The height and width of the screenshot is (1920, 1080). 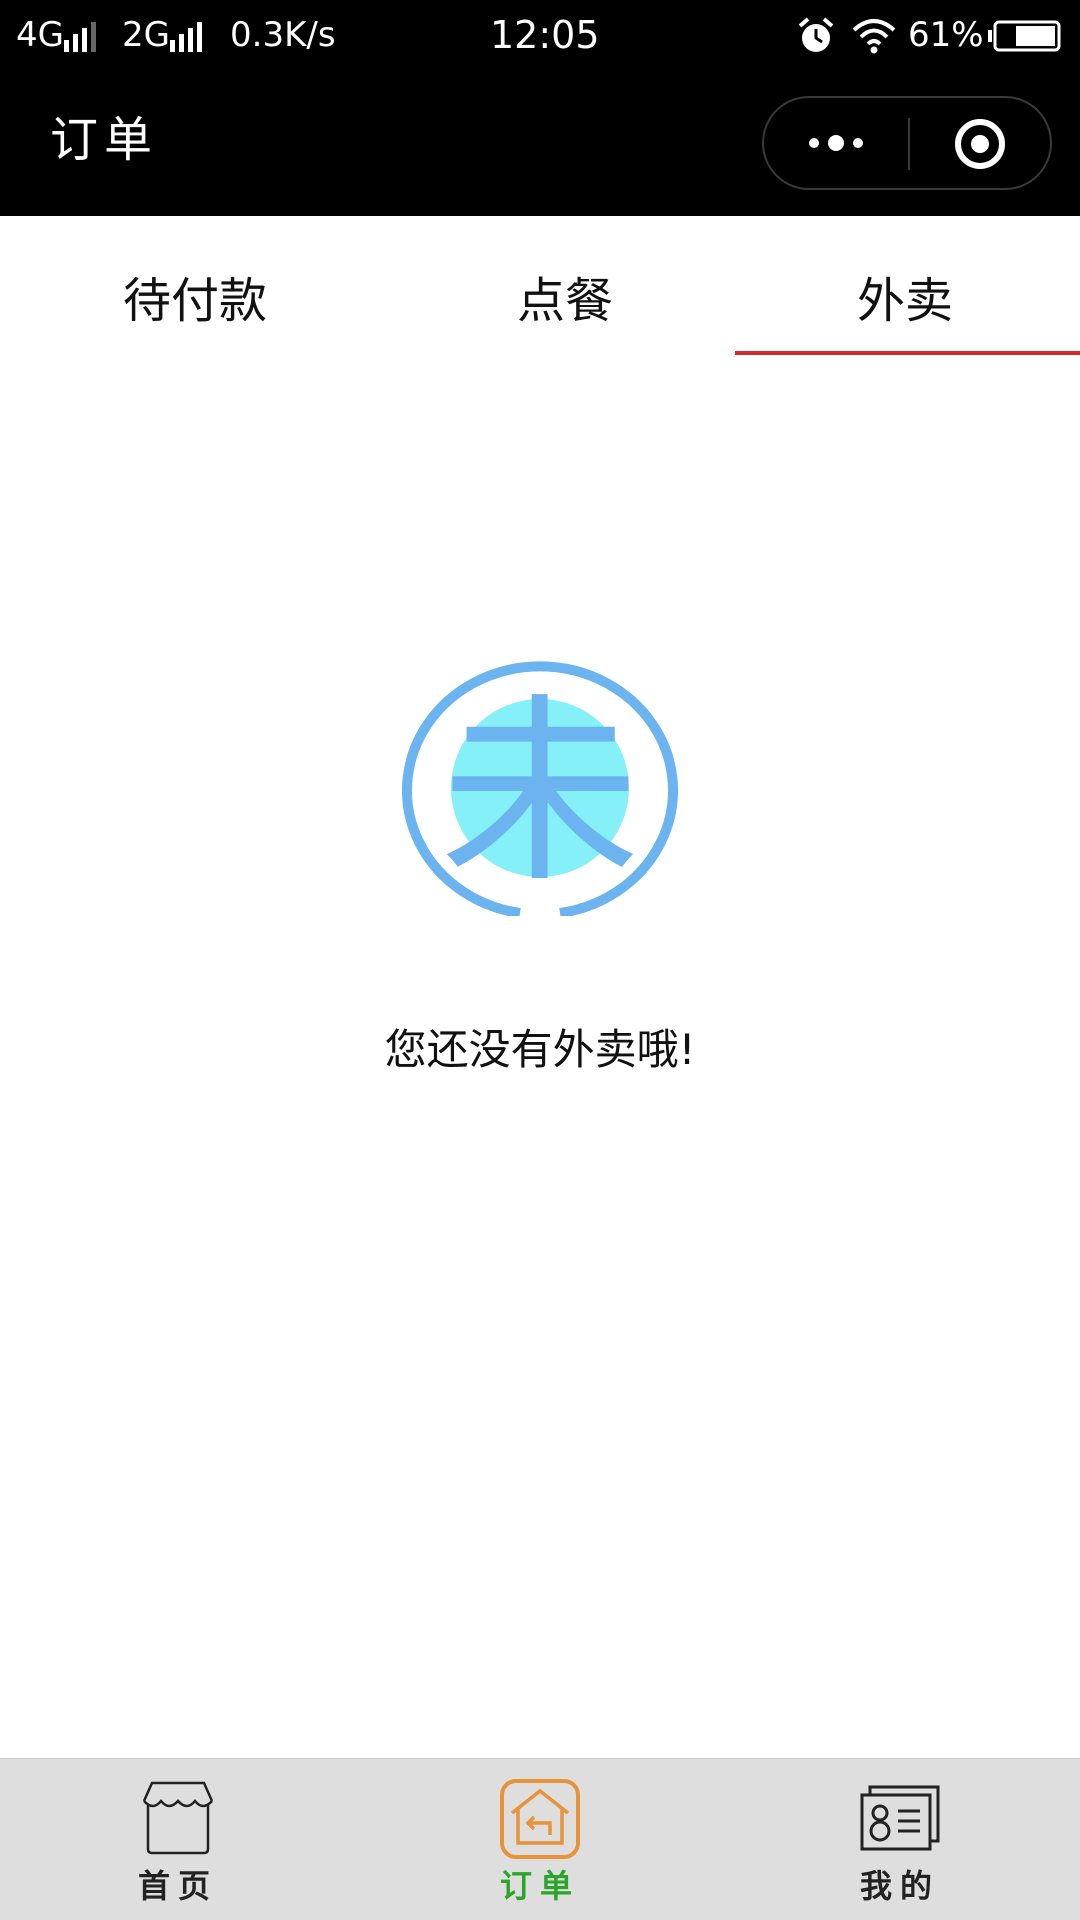 What do you see at coordinates (178, 1818) in the screenshot?
I see `shop-icon` at bounding box center [178, 1818].